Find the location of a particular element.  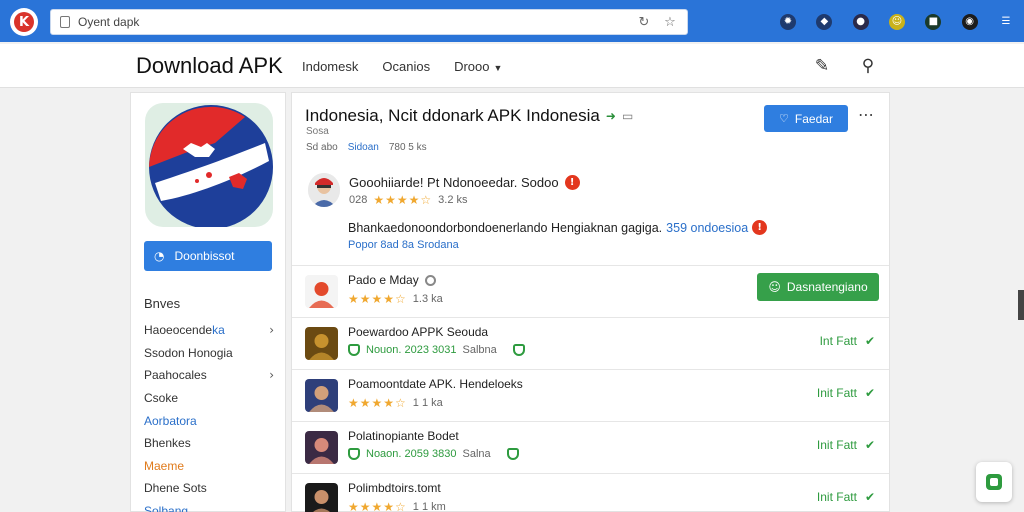

chevron-right-icon: › is located at coordinates (271, 330).